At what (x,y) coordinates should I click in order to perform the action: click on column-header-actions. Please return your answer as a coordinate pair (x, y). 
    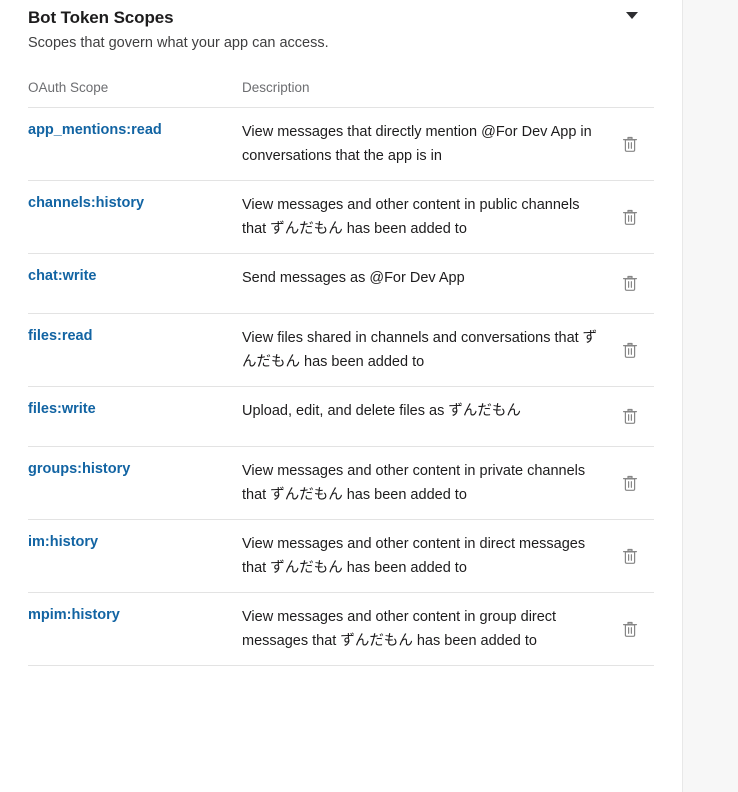
    Looking at the image, I should click on (628, 88).